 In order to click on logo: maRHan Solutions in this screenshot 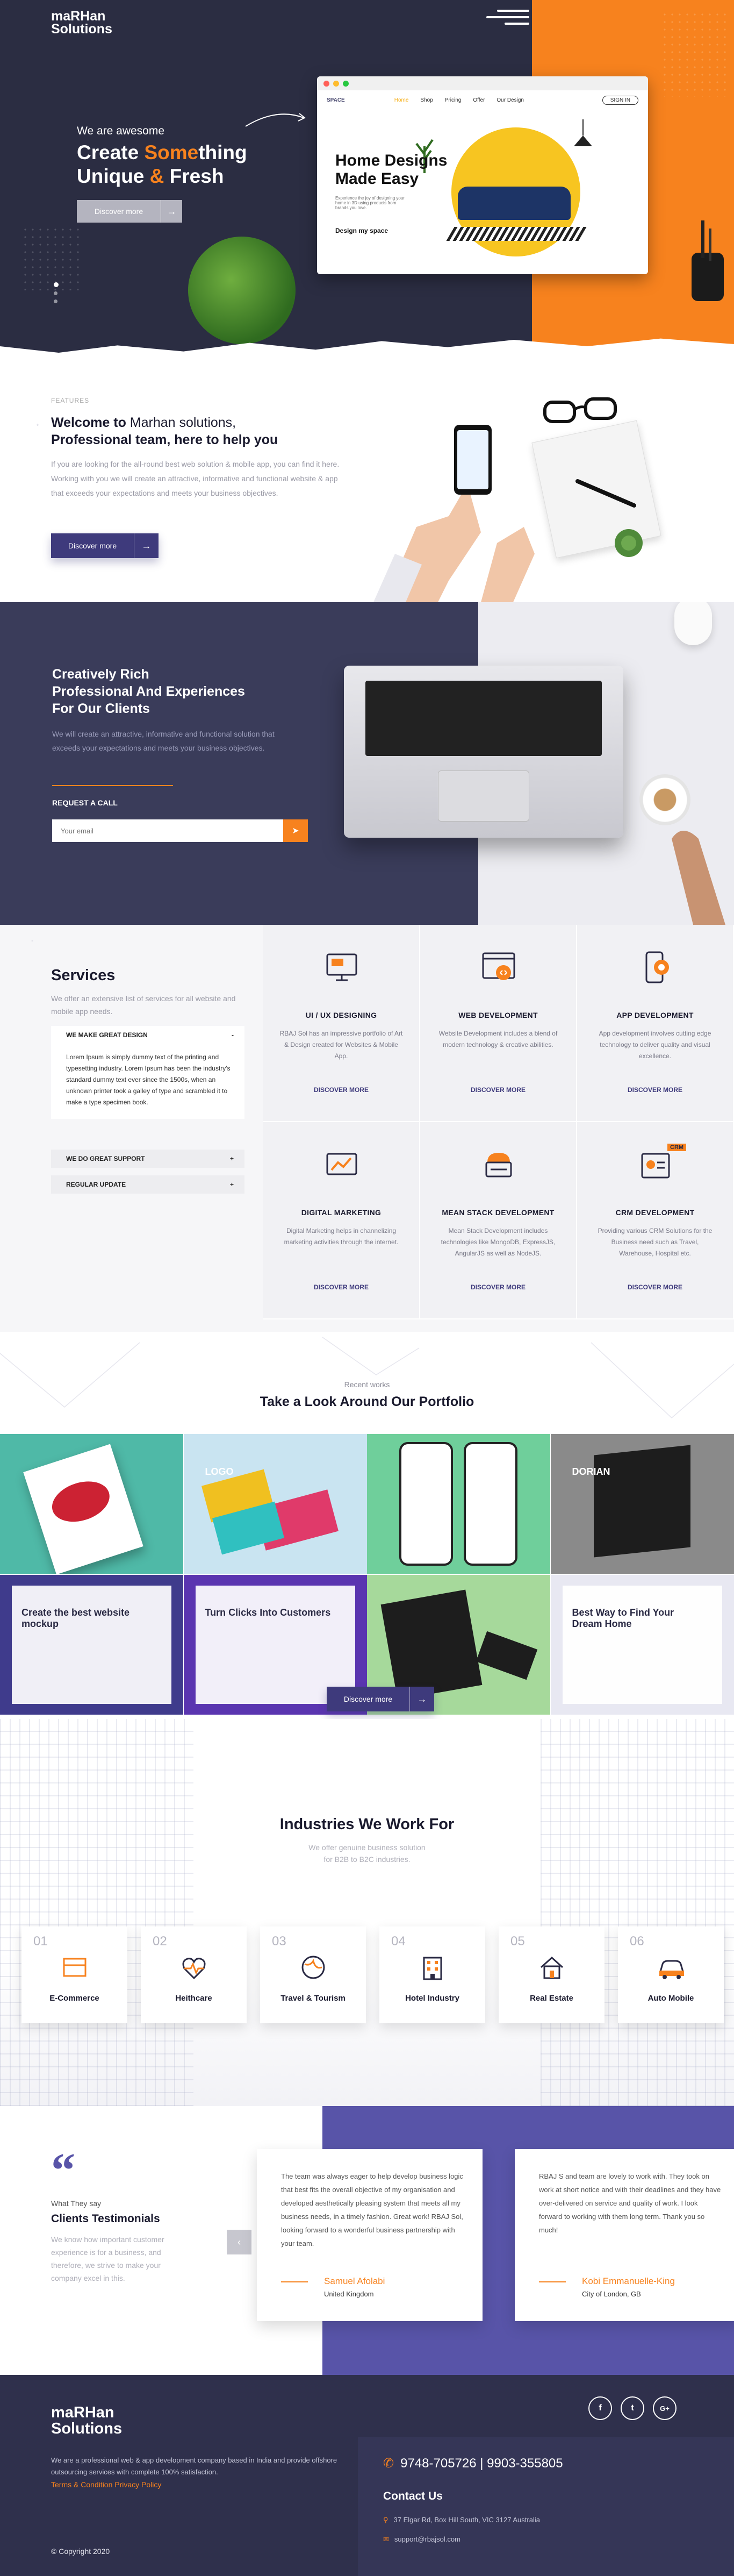, I will do `click(81, 23)`.